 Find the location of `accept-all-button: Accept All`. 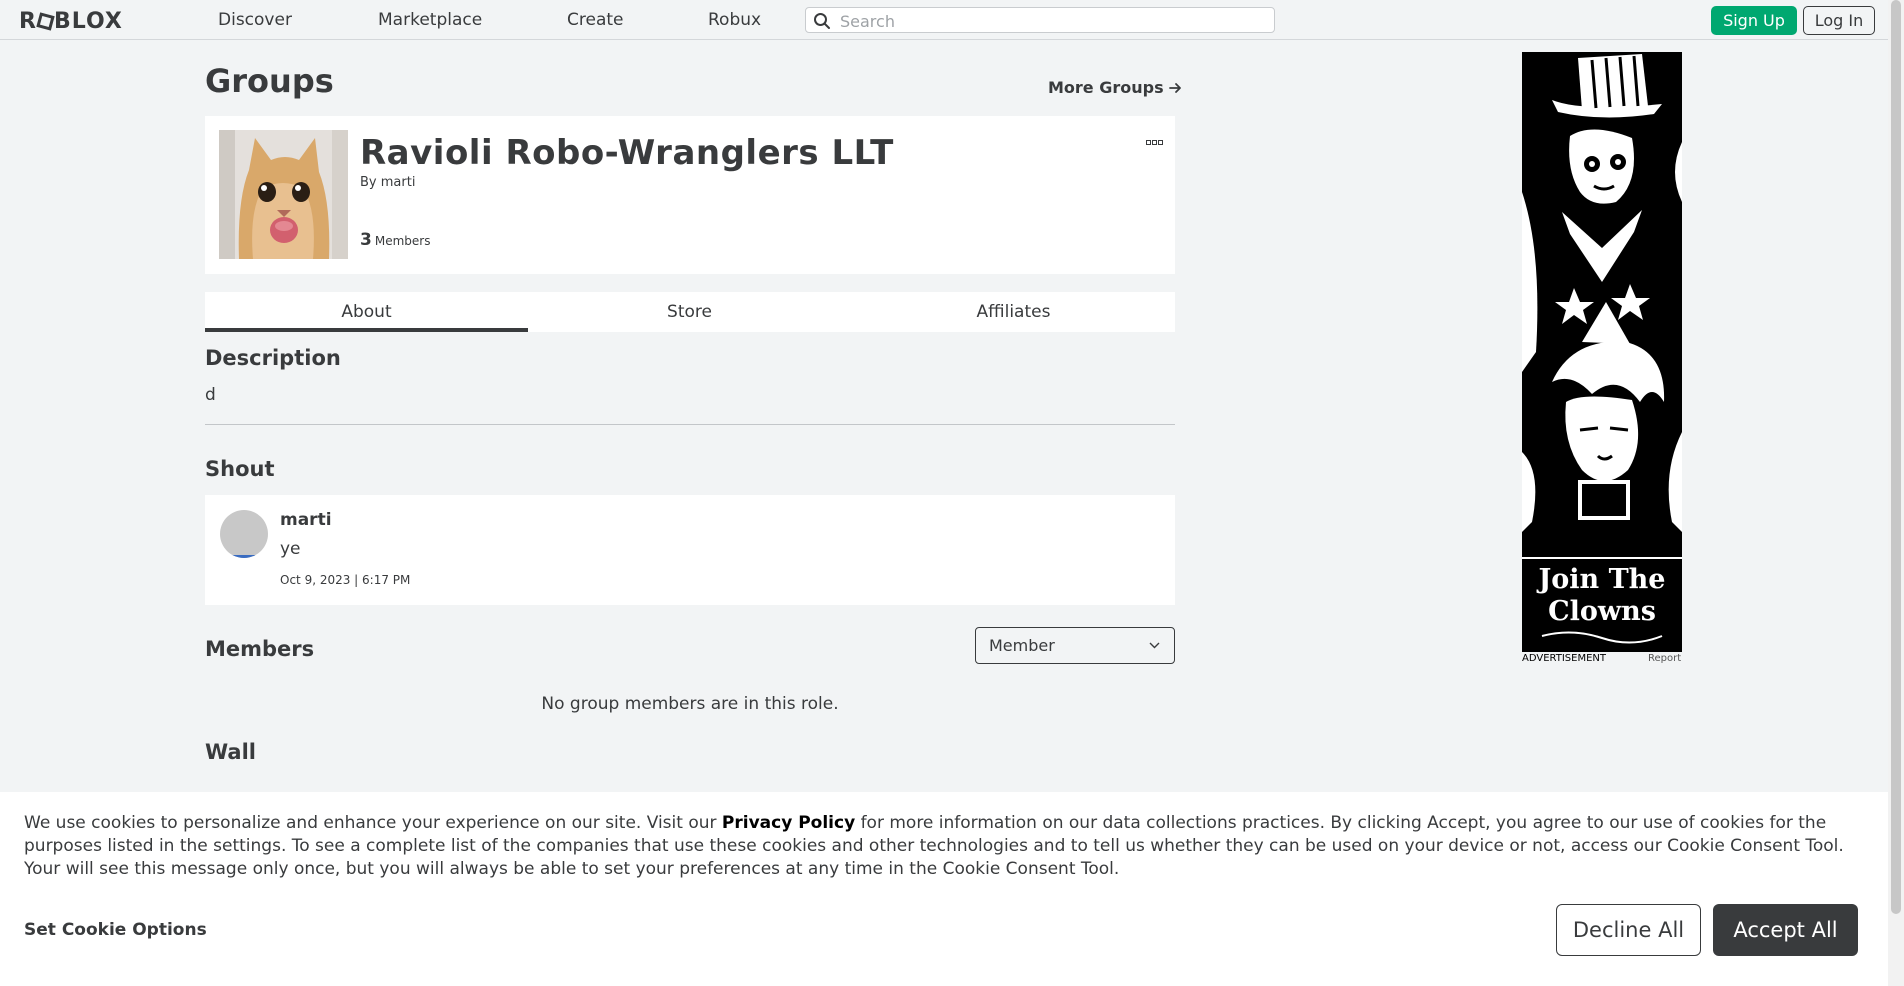

accept-all-button: Accept All is located at coordinates (1785, 930).